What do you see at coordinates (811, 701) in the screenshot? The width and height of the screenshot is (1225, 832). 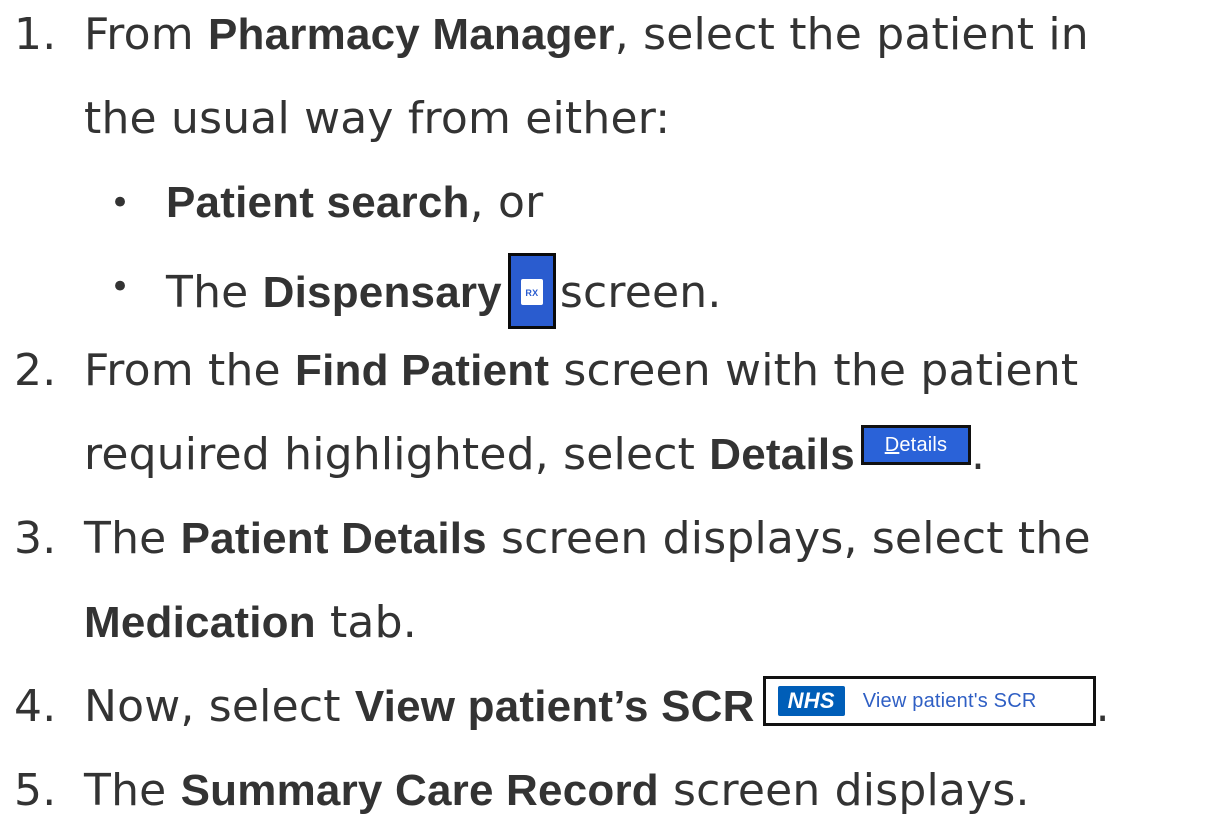 I see `nhs-logo-icon: NHS` at bounding box center [811, 701].